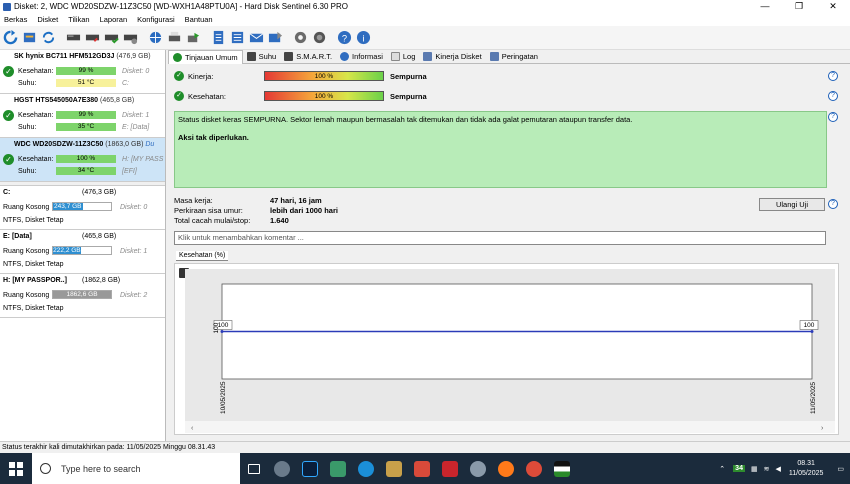  What do you see at coordinates (319, 37) in the screenshot?
I see `sound-icon` at bounding box center [319, 37].